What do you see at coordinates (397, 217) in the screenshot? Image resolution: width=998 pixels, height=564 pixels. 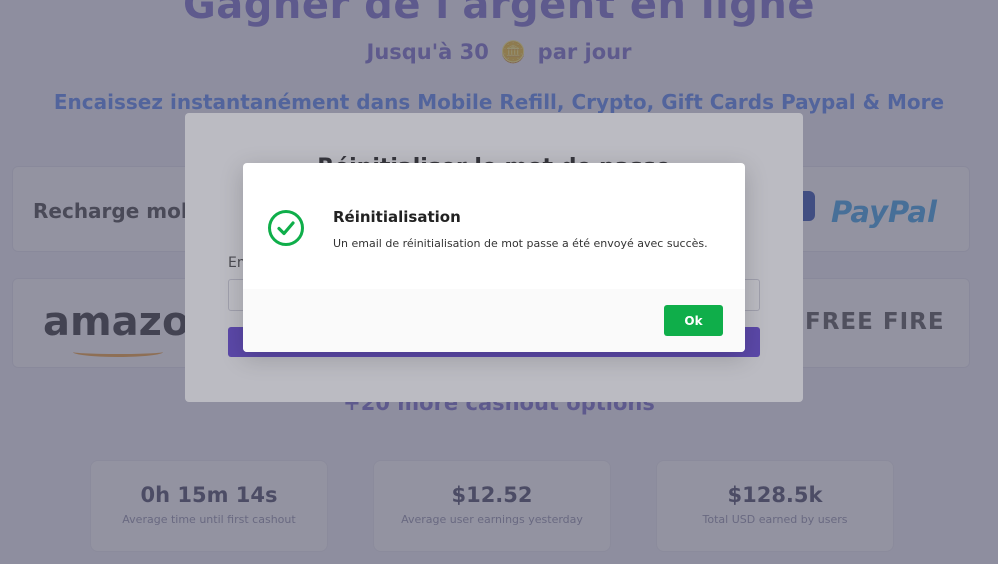 I see `alert-title: Réinitialisation` at bounding box center [397, 217].